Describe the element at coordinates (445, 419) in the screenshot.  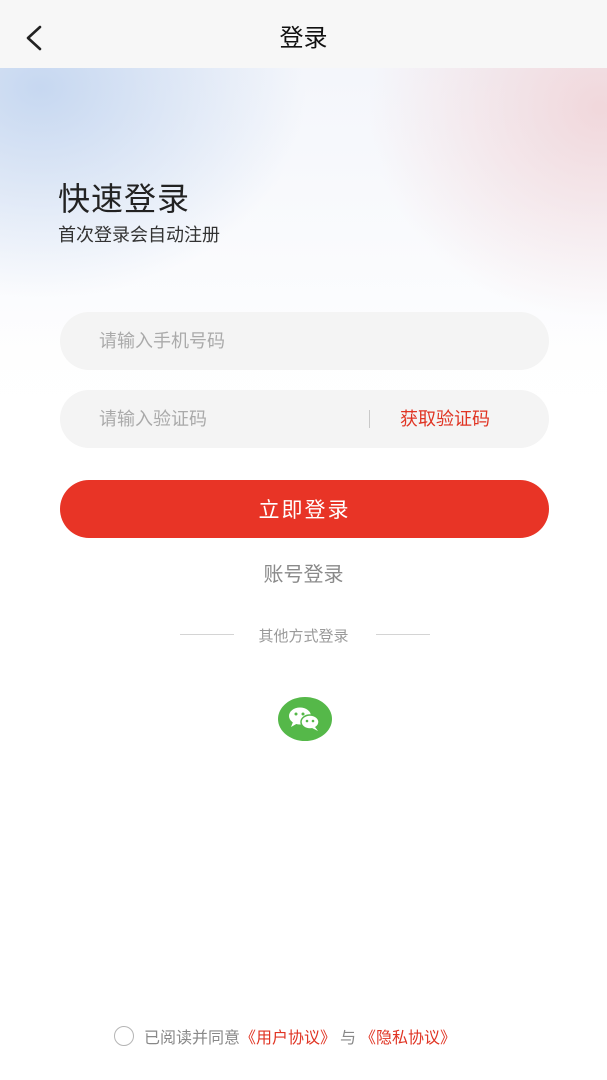
I see `get-code-button: 获取验证码` at that location.